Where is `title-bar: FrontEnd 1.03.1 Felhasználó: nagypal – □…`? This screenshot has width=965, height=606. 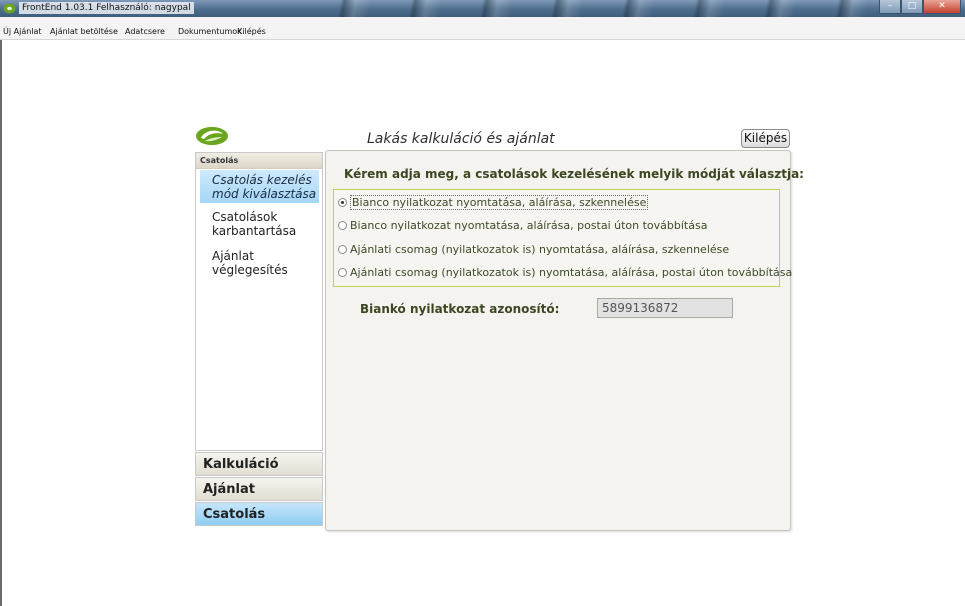 title-bar: FrontEnd 1.03.1 Felhasználó: nagypal – □… is located at coordinates (482, 8).